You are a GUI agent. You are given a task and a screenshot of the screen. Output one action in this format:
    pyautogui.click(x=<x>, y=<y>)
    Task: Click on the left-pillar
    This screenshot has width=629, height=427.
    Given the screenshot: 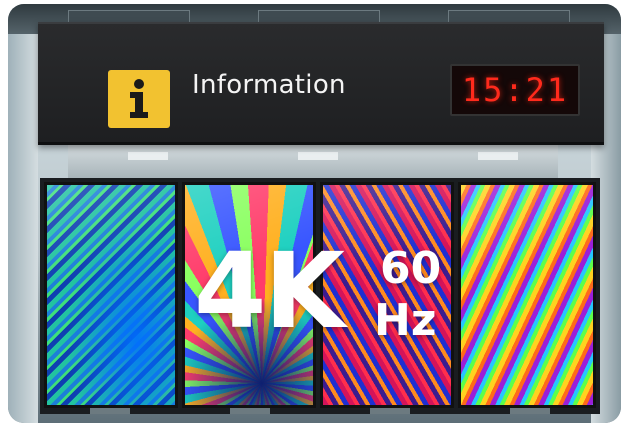 What is the action you would take?
    pyautogui.click(x=23, y=228)
    